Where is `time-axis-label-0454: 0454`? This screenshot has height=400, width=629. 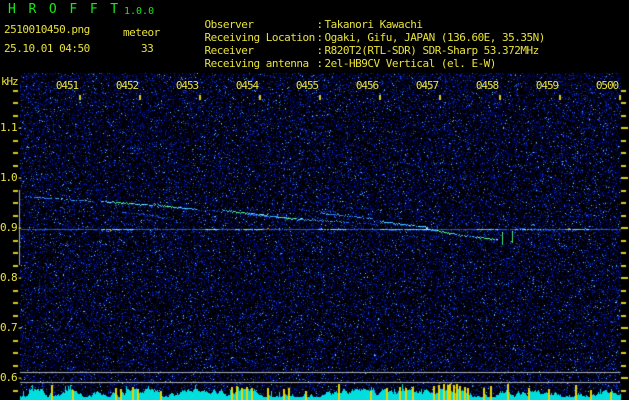 time-axis-label-0454: 0454 is located at coordinates (247, 85).